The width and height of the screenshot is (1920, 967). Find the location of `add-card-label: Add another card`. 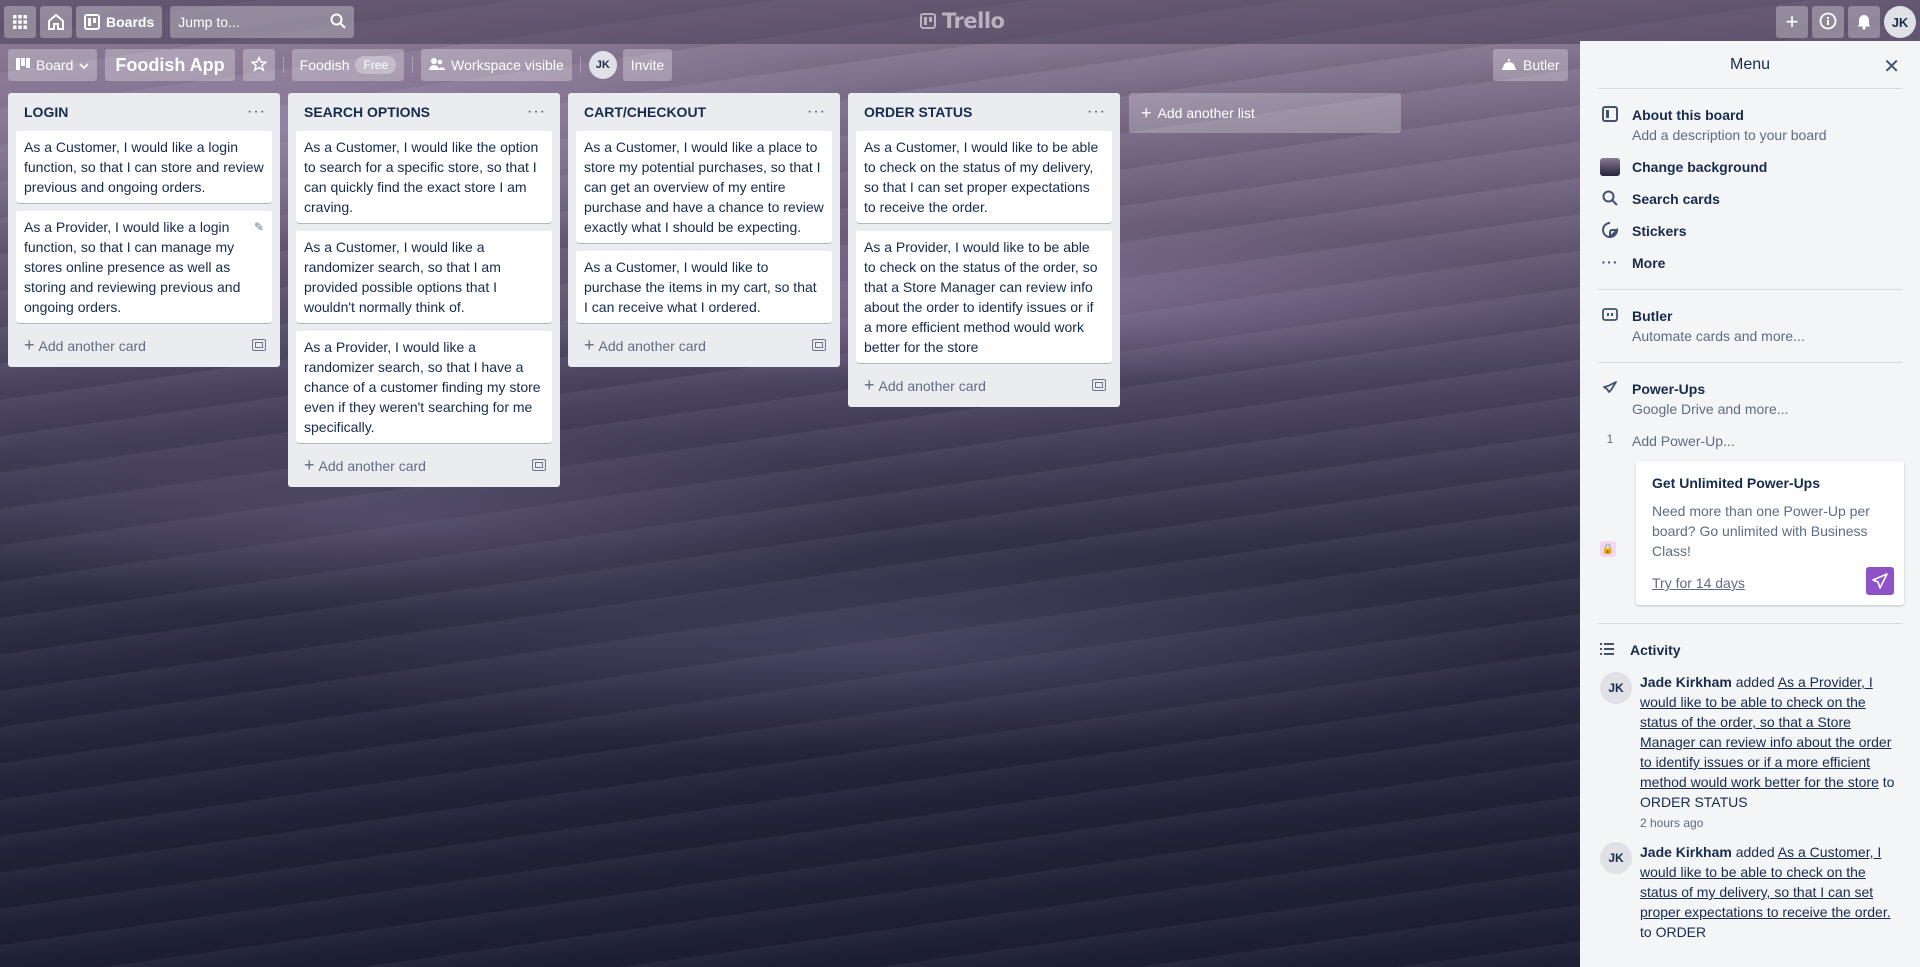

add-card-label: Add another card is located at coordinates (932, 385).